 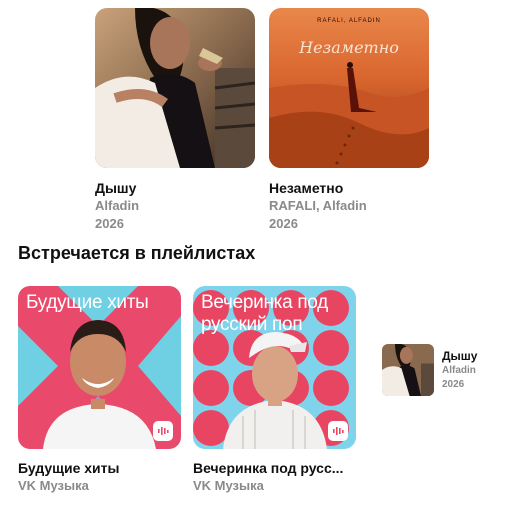 I want to click on album-title: Дышу, so click(x=175, y=188).